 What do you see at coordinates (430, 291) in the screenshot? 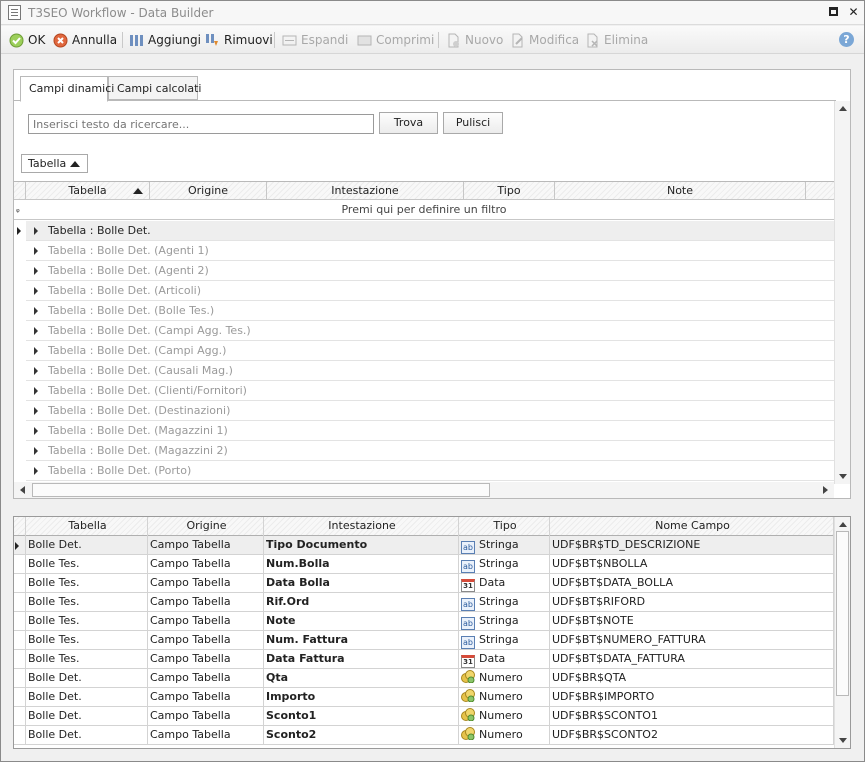
I see `group-row: Tabella : Bolle Det. (Articoli)` at bounding box center [430, 291].